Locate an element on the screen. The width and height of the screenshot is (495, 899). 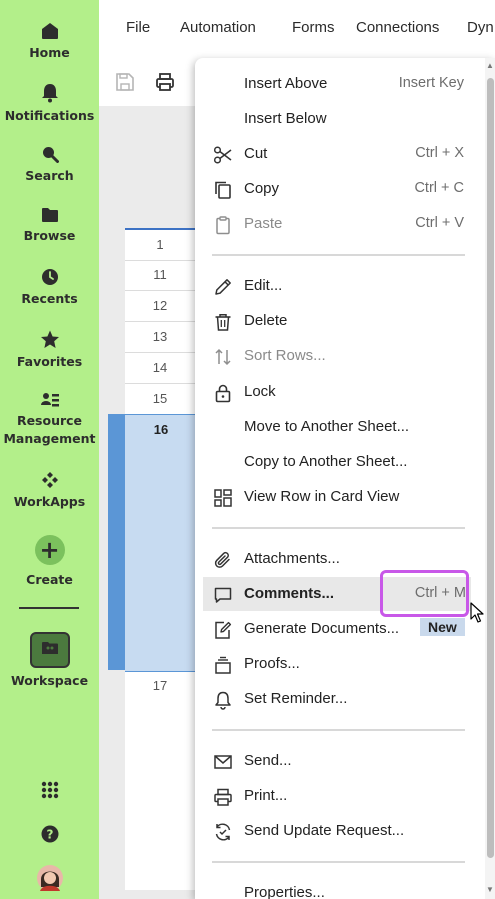
menu-paste: Paste Ctrl + V is located at coordinates (336, 224).